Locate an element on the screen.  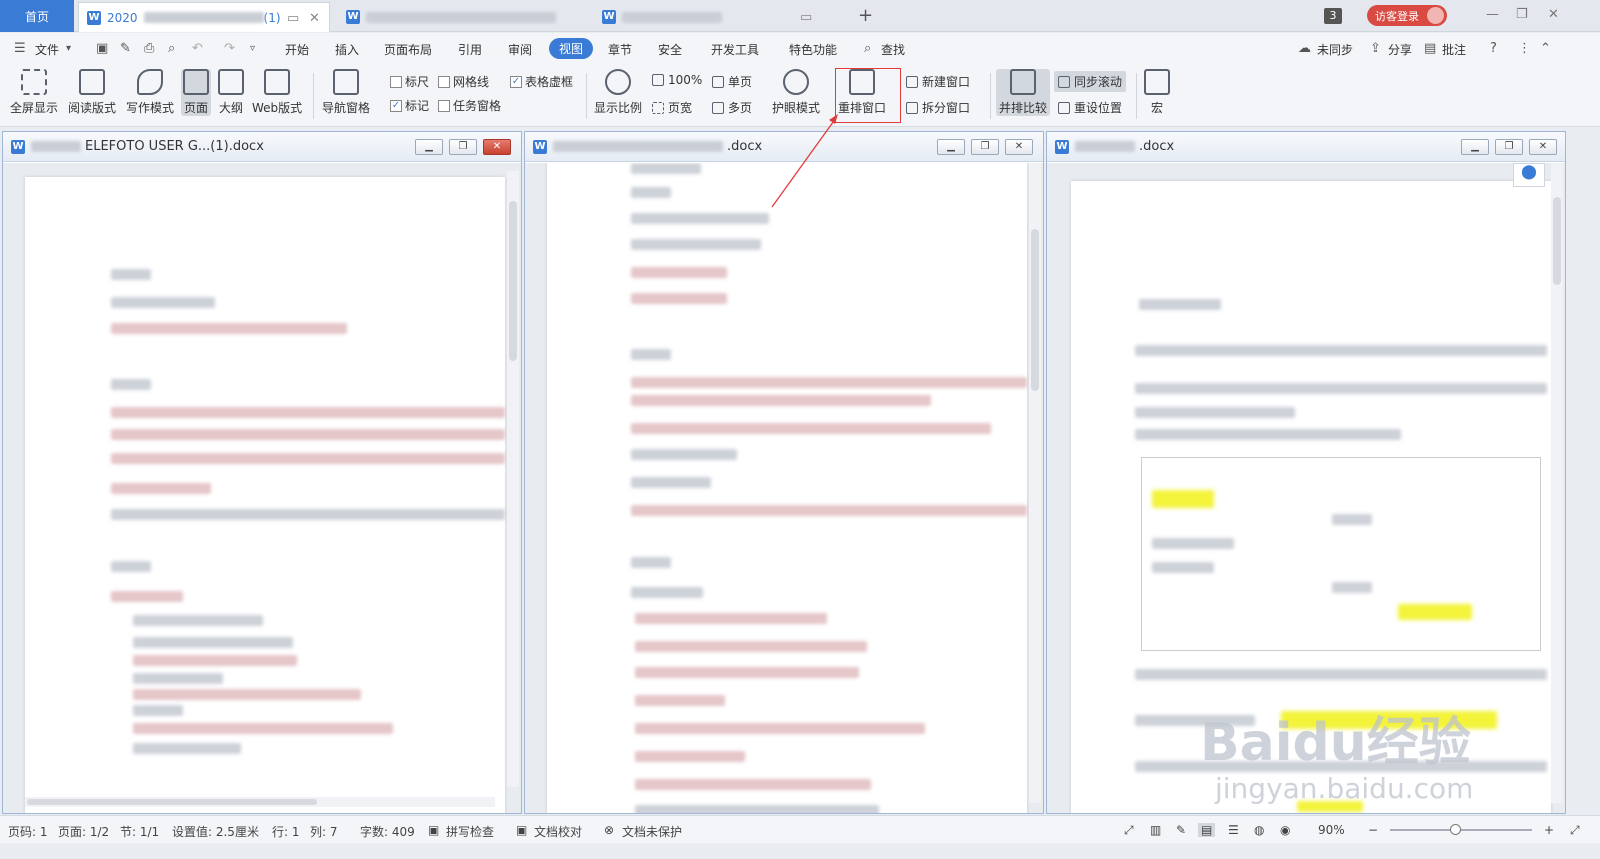
macro-button: 宏 is located at coordinates (1157, 92).